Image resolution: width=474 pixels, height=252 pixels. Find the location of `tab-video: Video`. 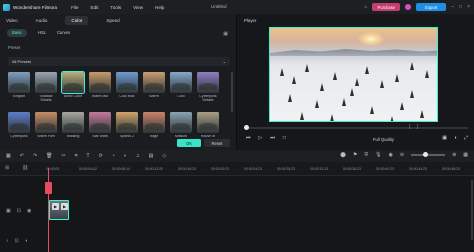

tab-video: Video is located at coordinates (12, 20).